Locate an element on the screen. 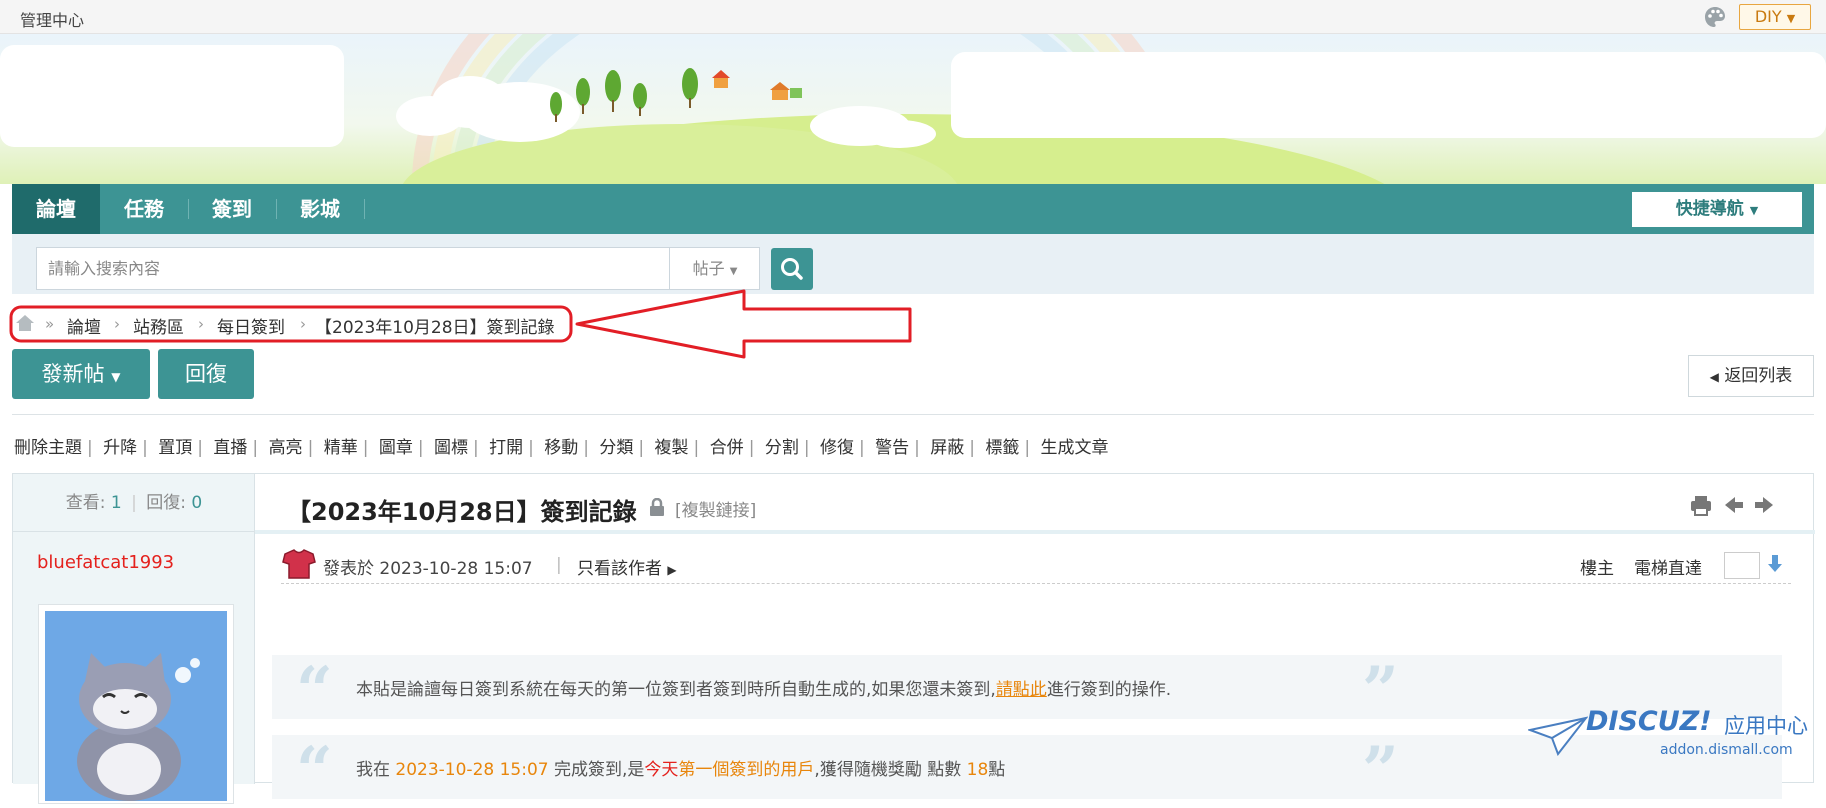 The image size is (1826, 808). breadcrumb-current-thread: 【2023年10月28日】簽到記錄 is located at coordinates (435, 325).